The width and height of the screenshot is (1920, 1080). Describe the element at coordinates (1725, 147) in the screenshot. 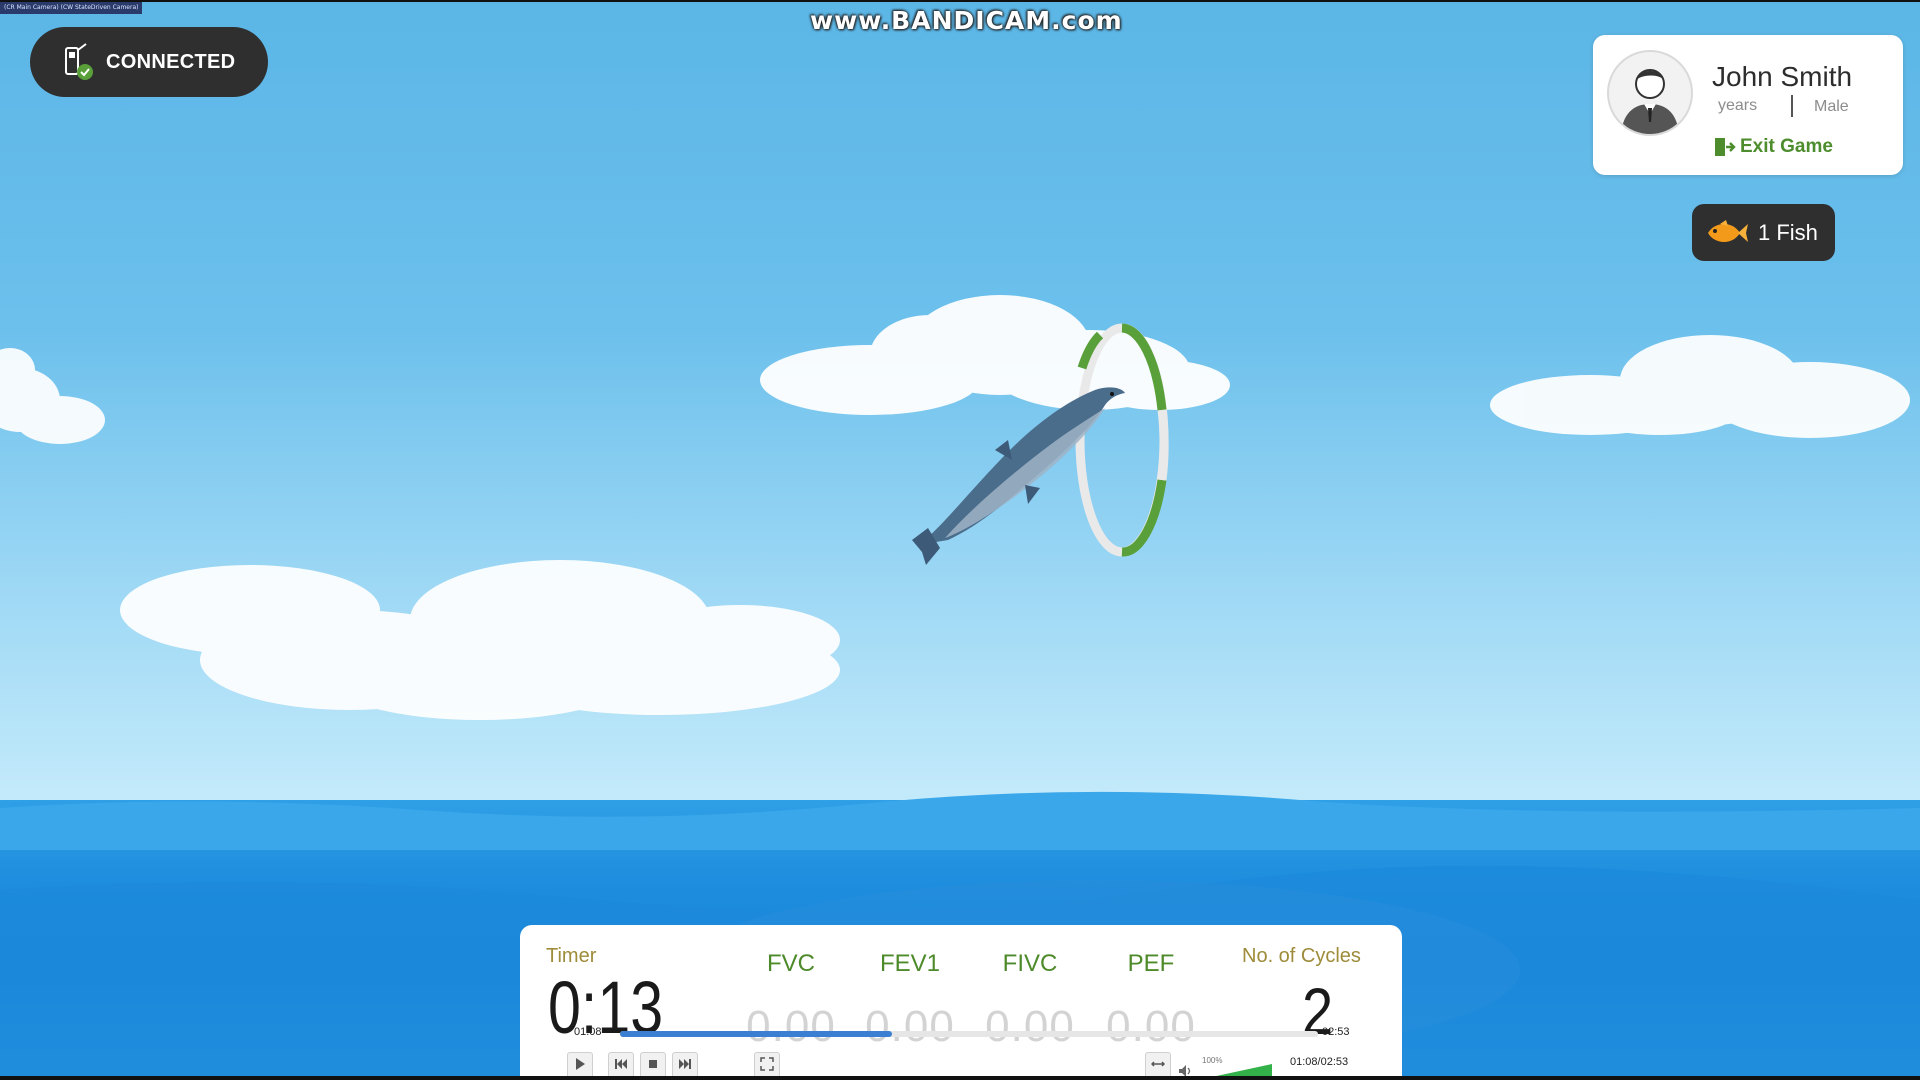

I see `exit-door-icon` at that location.